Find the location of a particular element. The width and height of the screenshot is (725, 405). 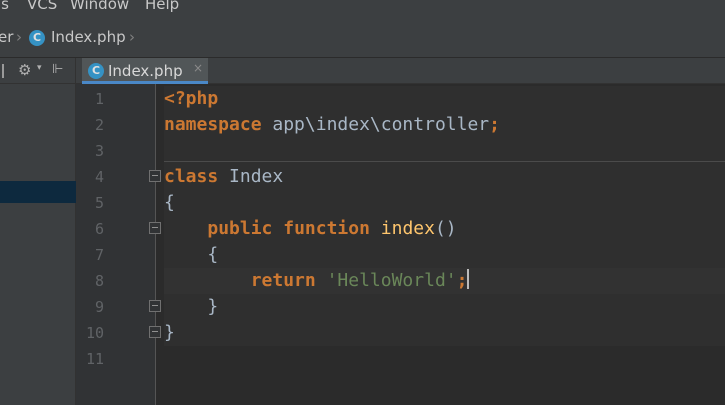

code-line: public function index() is located at coordinates (444, 229).